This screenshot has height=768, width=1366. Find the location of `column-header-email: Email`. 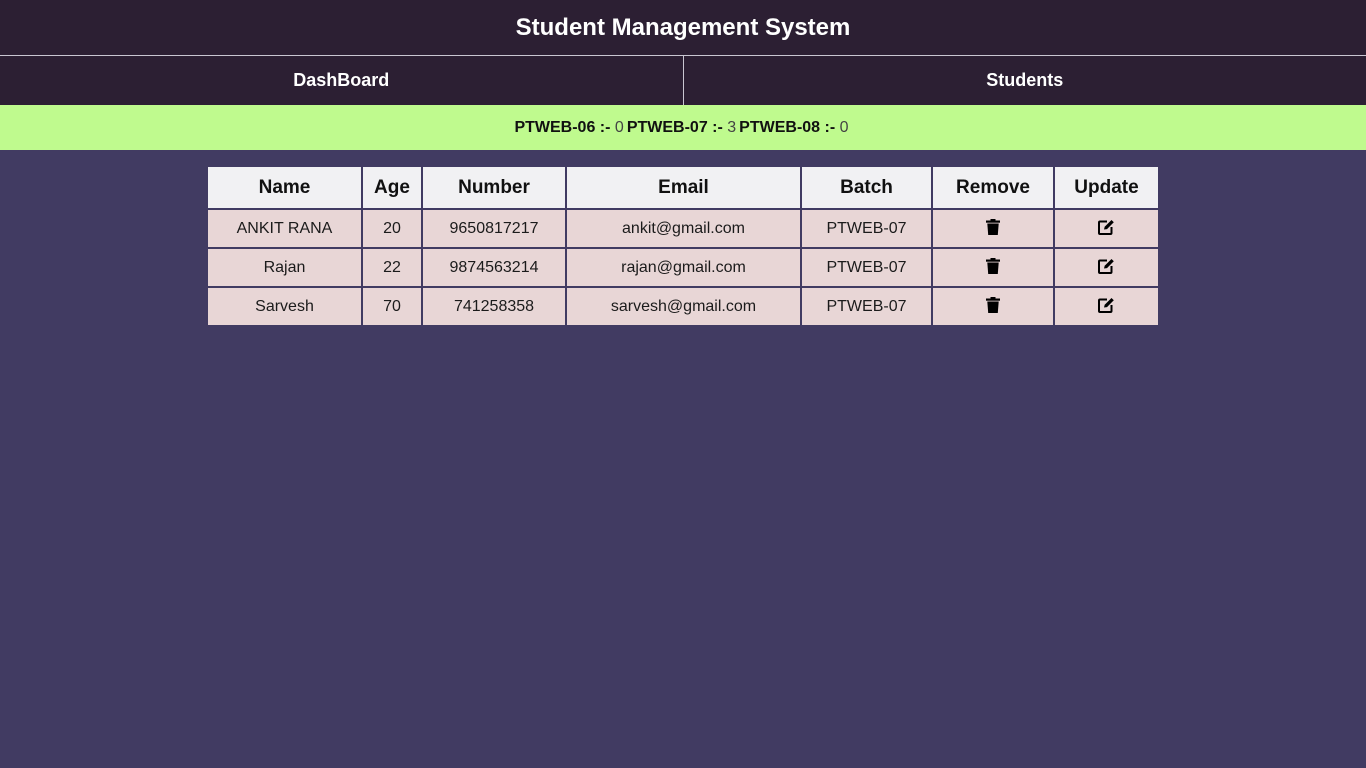

column-header-email: Email is located at coordinates (683, 187).